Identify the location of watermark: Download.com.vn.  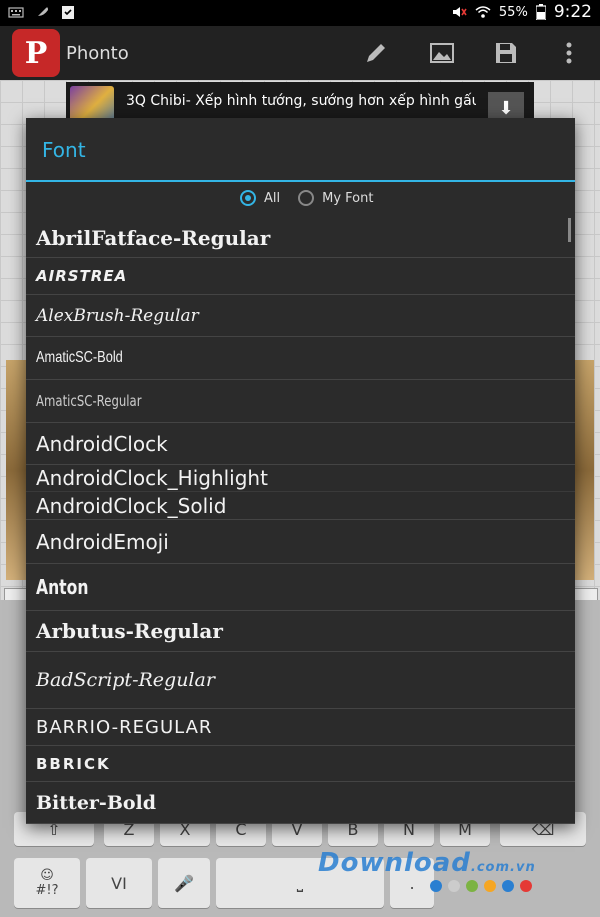
(427, 863).